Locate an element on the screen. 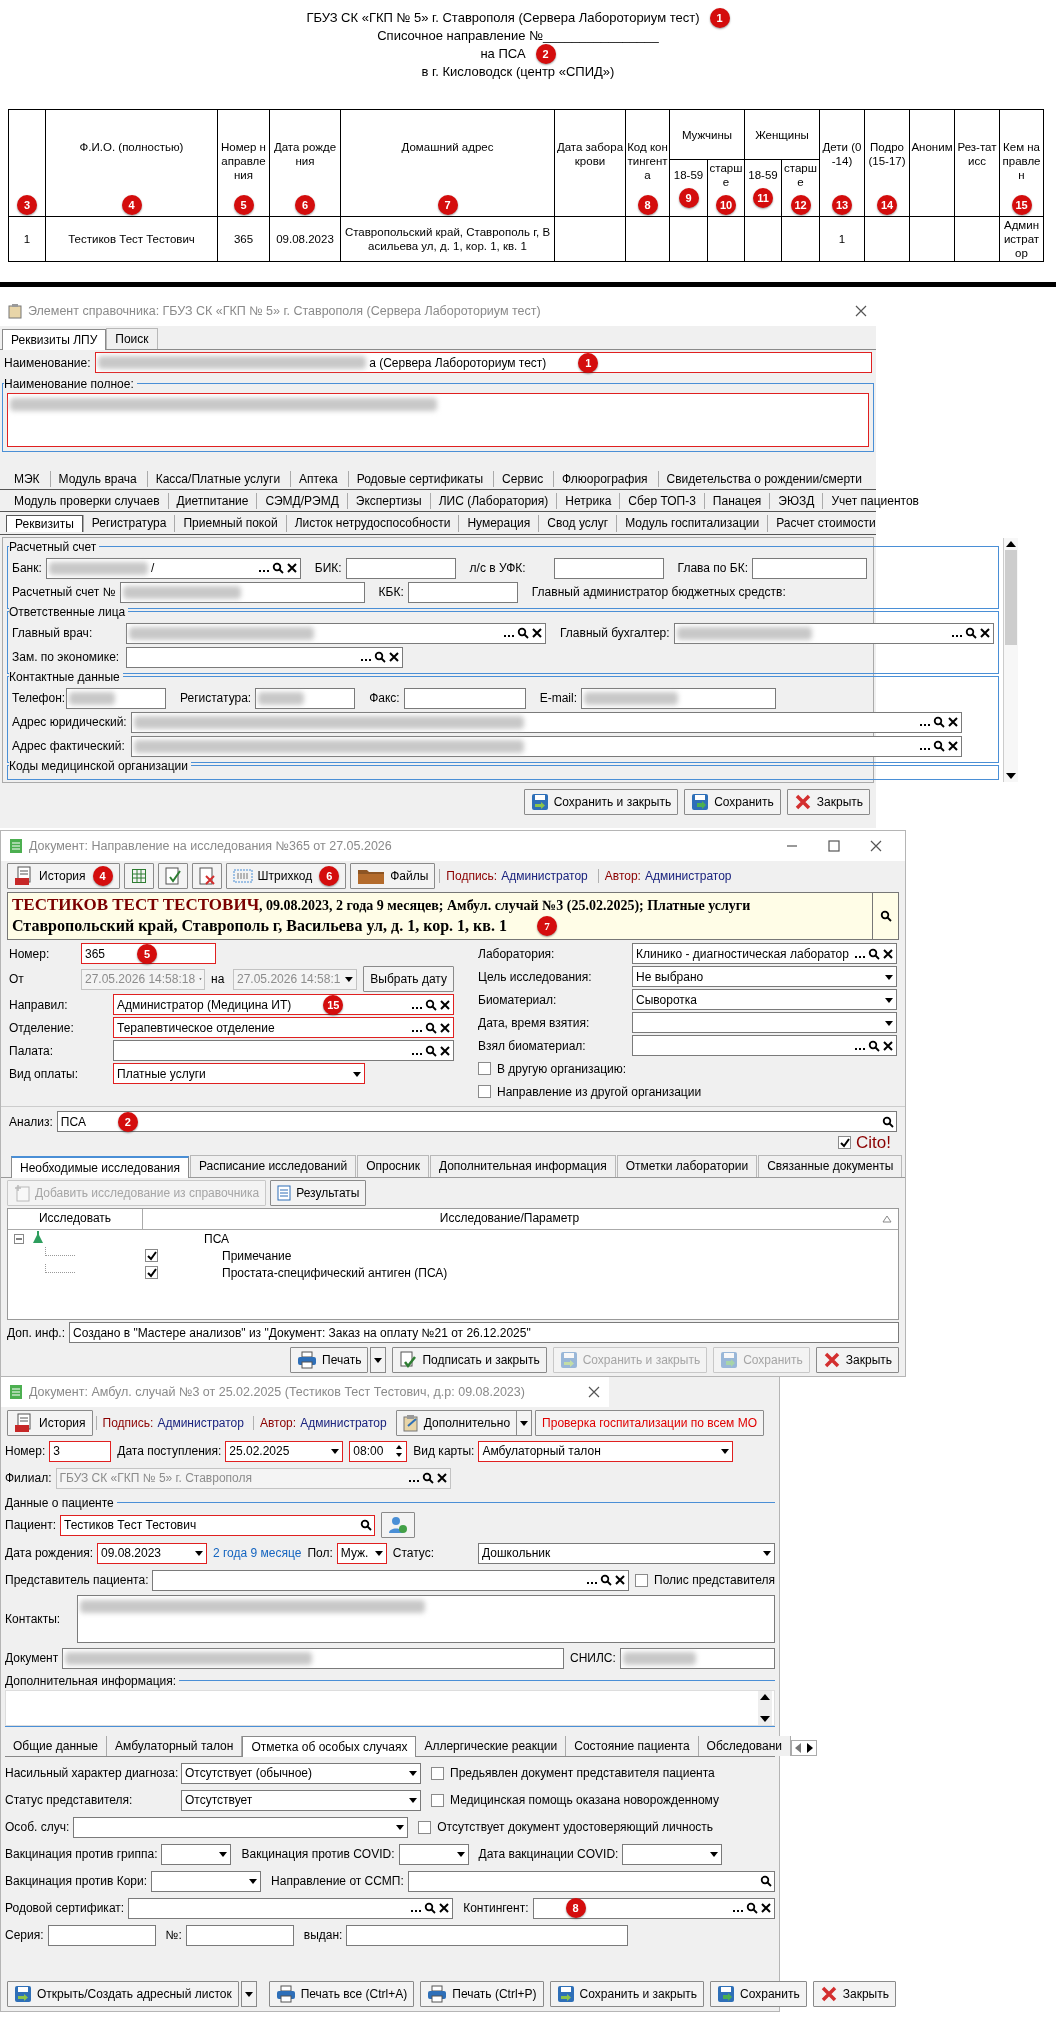  search-field: Тестиков Тест Тестович is located at coordinates (217, 1525).